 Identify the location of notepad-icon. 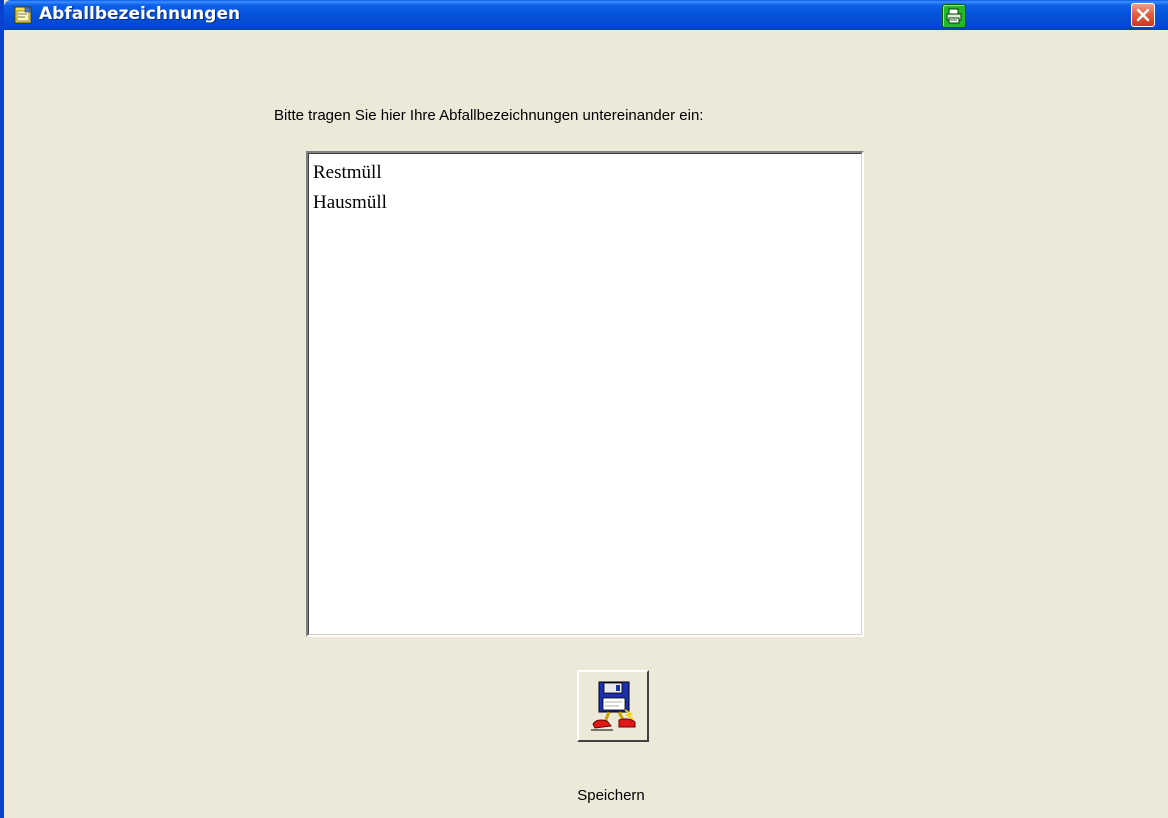
(23, 15).